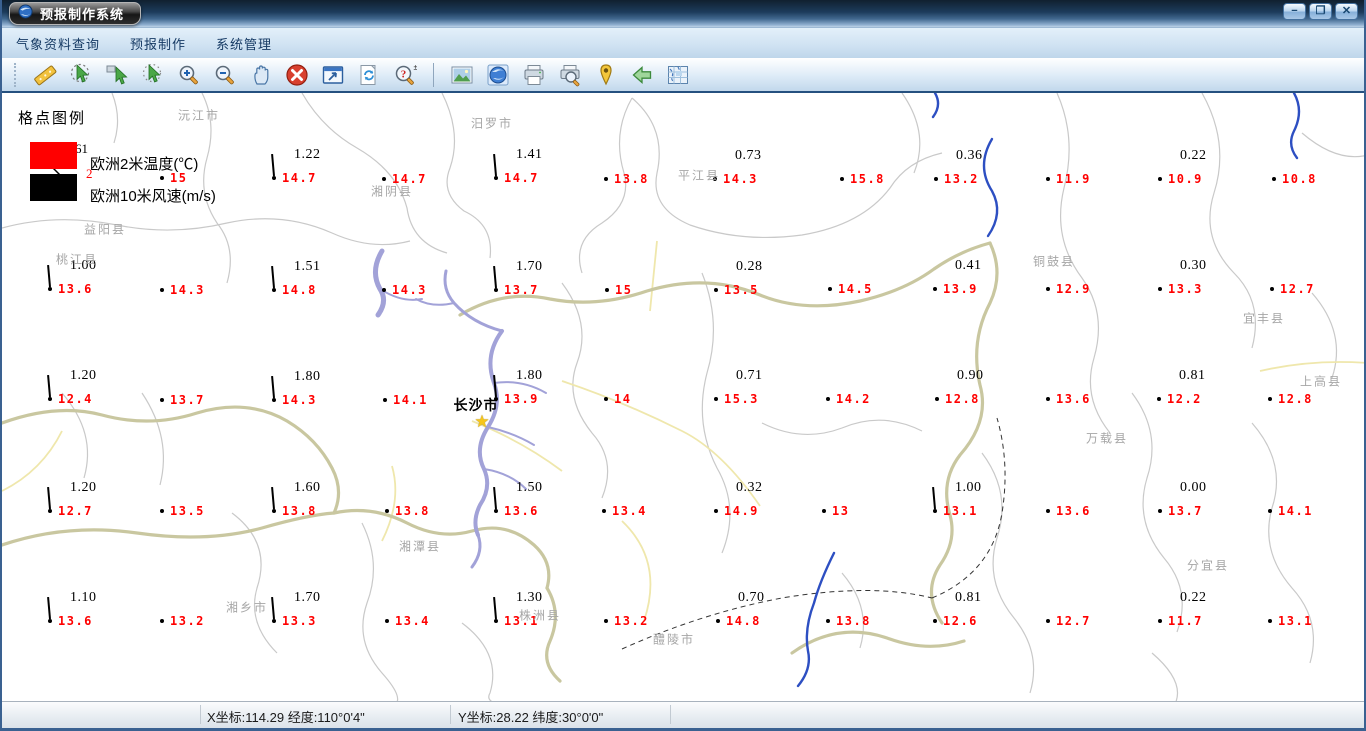 The height and width of the screenshot is (731, 1366). I want to click on toolbar-separator, so click(433, 74).